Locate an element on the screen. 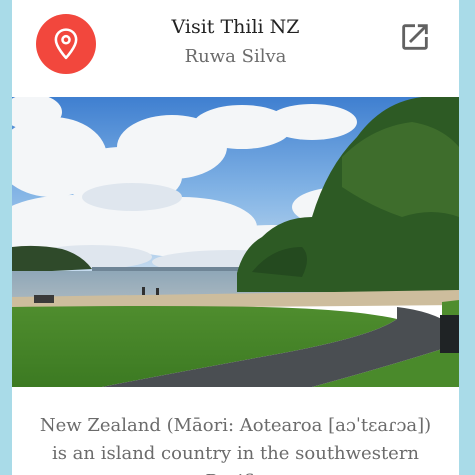 The image size is (475, 475). author-name: Ruwa Silva is located at coordinates (235, 56).